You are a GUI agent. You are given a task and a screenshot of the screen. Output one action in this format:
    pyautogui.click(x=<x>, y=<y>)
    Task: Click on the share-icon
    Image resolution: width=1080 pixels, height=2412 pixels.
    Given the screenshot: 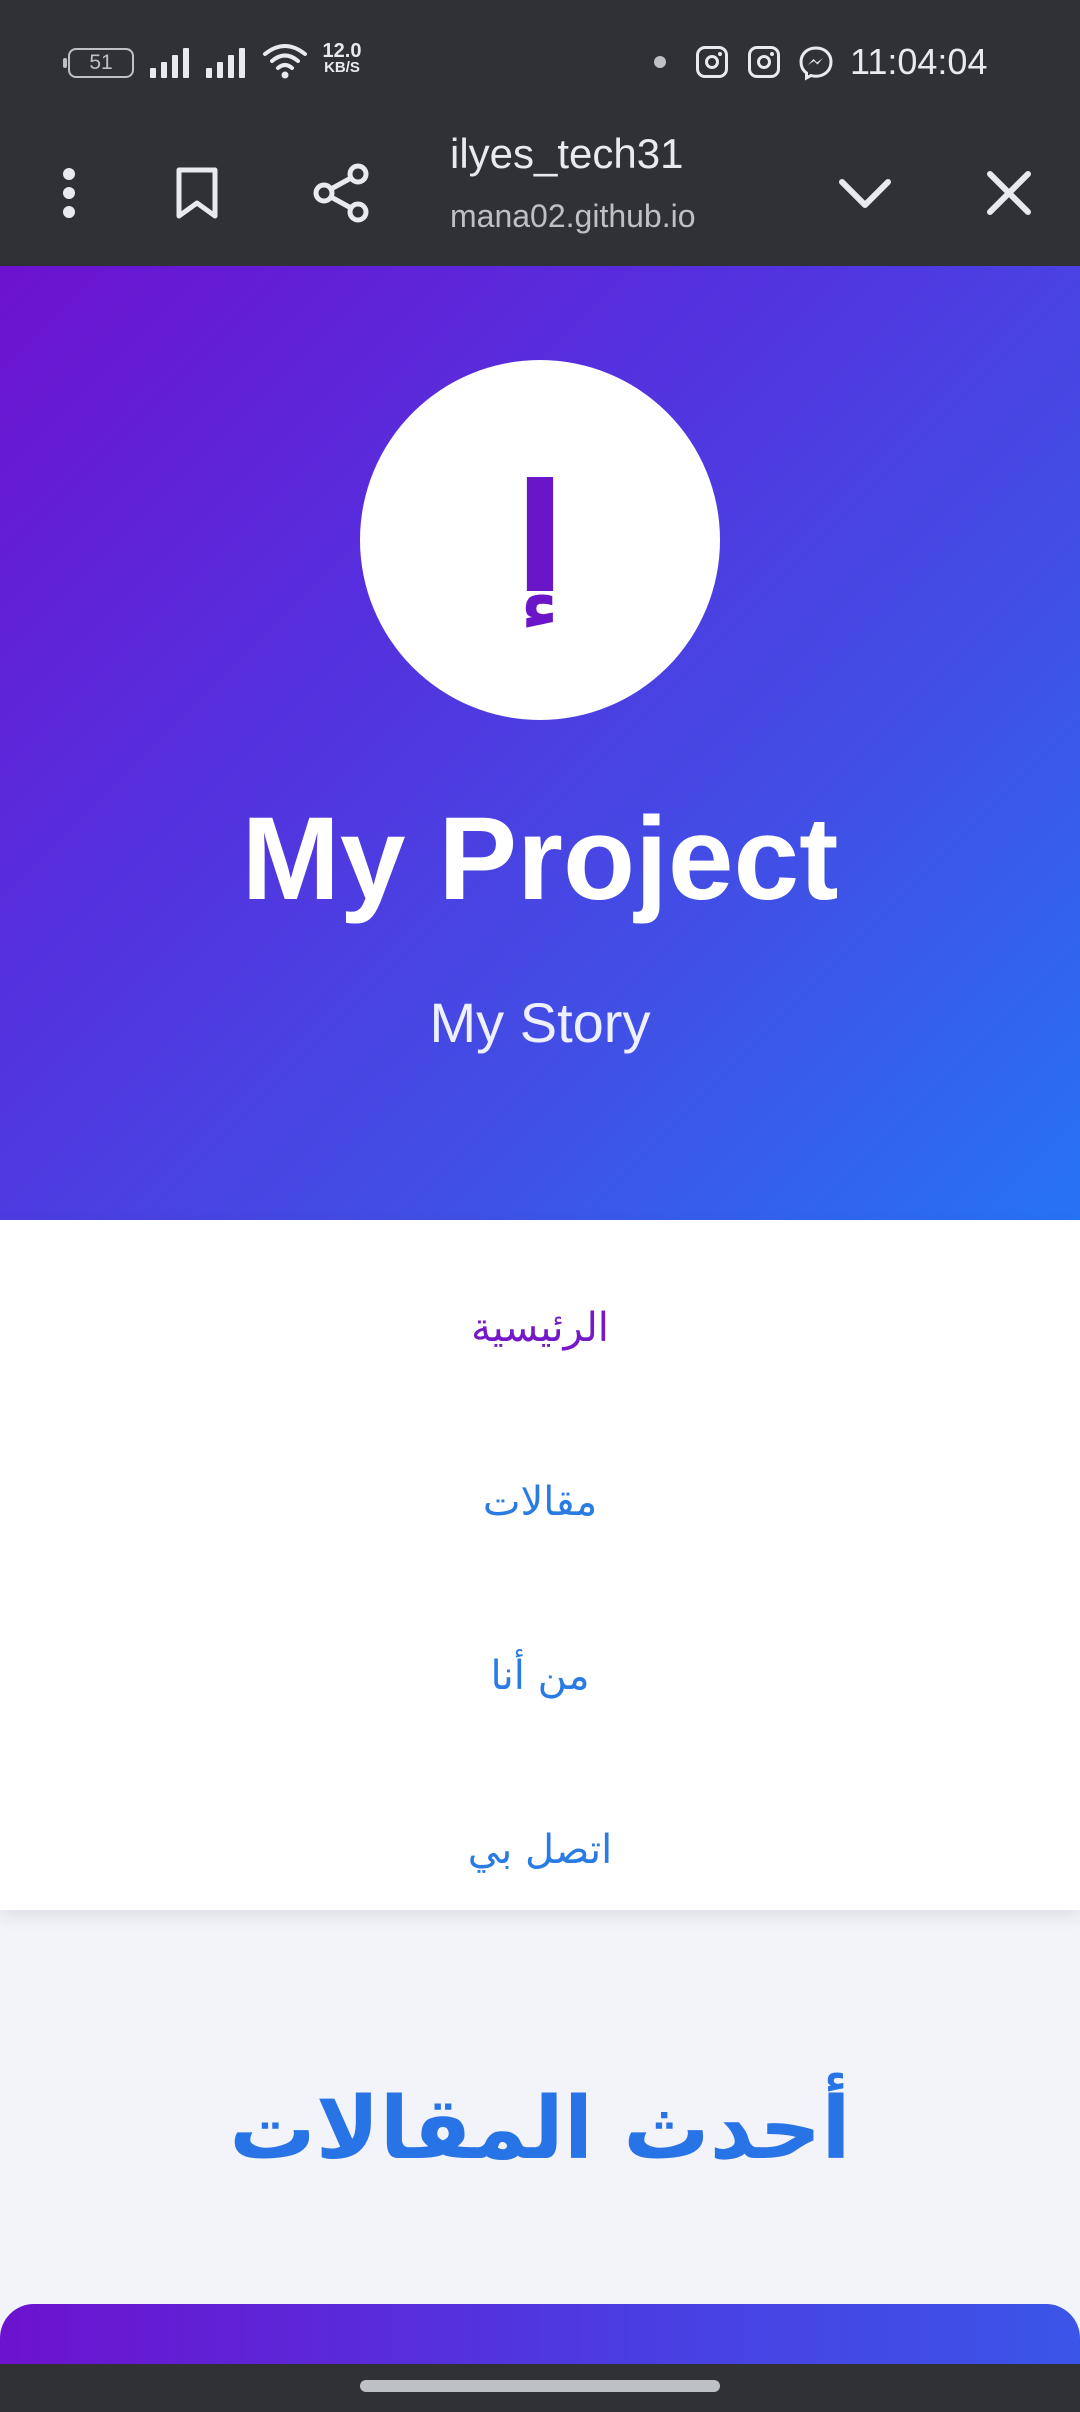 What is the action you would take?
    pyautogui.click(x=341, y=193)
    